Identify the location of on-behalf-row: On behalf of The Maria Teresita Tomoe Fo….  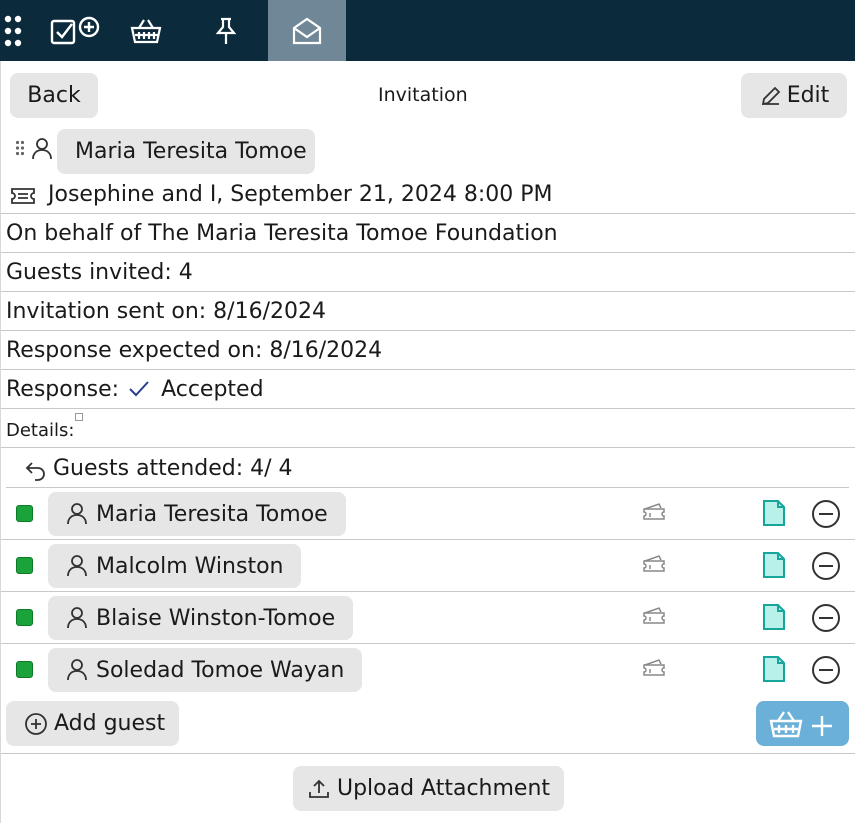
(427, 233).